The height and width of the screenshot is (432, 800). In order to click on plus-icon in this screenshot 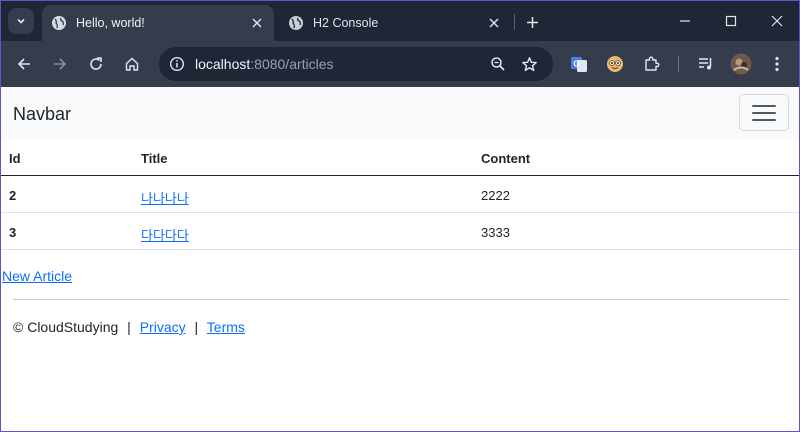, I will do `click(532, 22)`.